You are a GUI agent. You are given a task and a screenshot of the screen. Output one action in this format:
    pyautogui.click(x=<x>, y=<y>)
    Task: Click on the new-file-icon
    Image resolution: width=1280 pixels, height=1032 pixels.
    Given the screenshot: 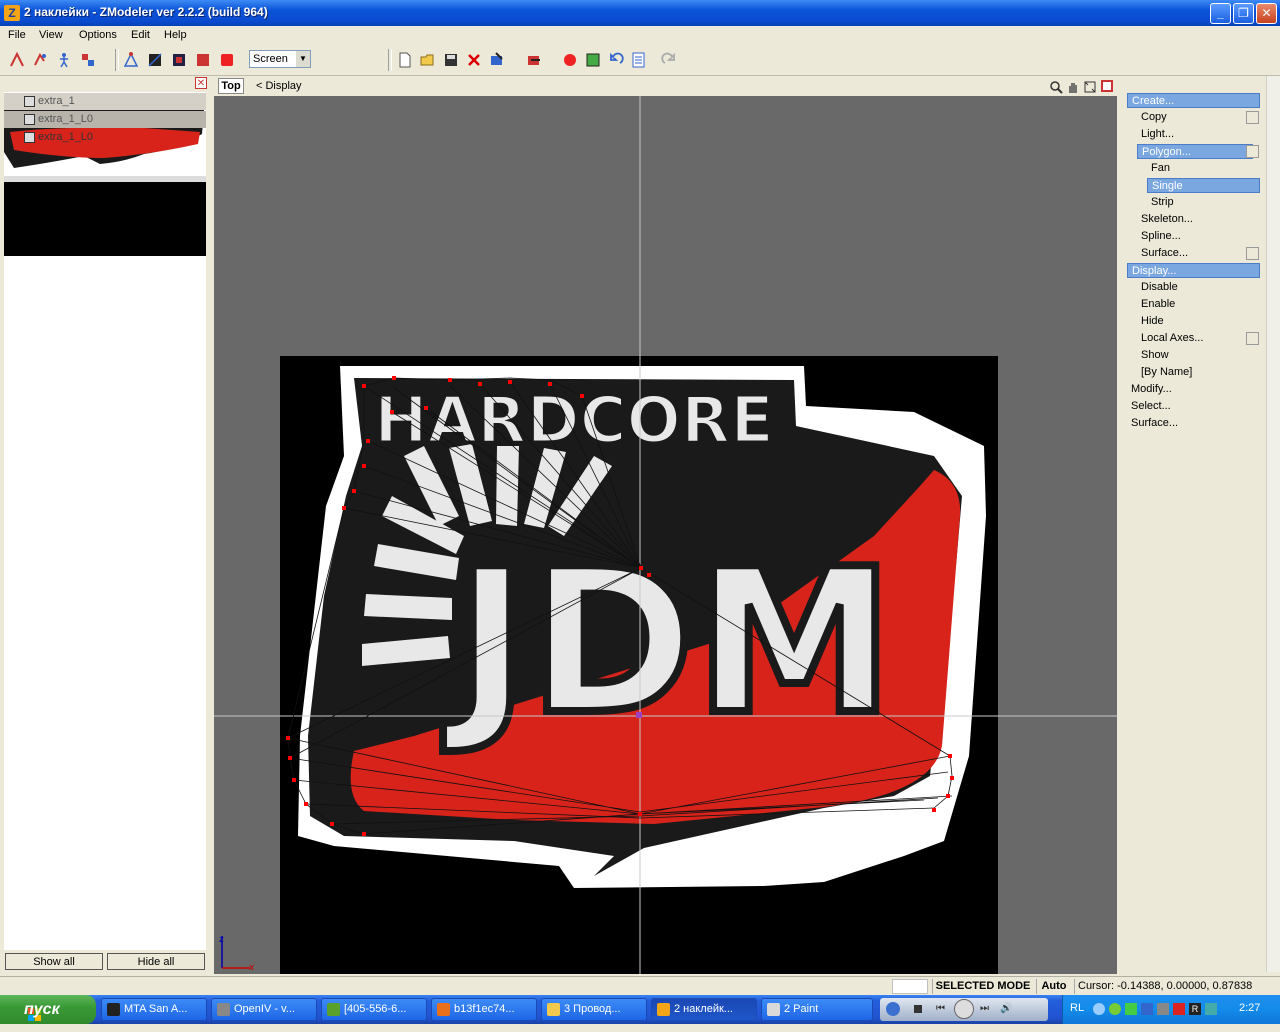 What is the action you would take?
    pyautogui.click(x=405, y=60)
    